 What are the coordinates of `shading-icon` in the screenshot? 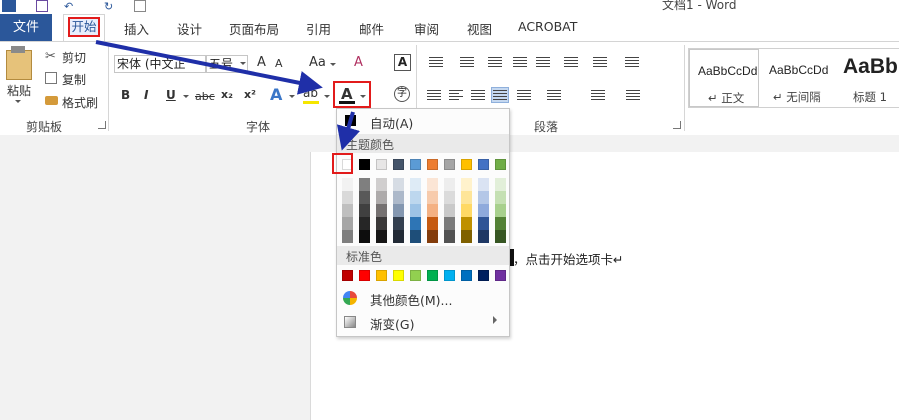 It's located at (598, 95).